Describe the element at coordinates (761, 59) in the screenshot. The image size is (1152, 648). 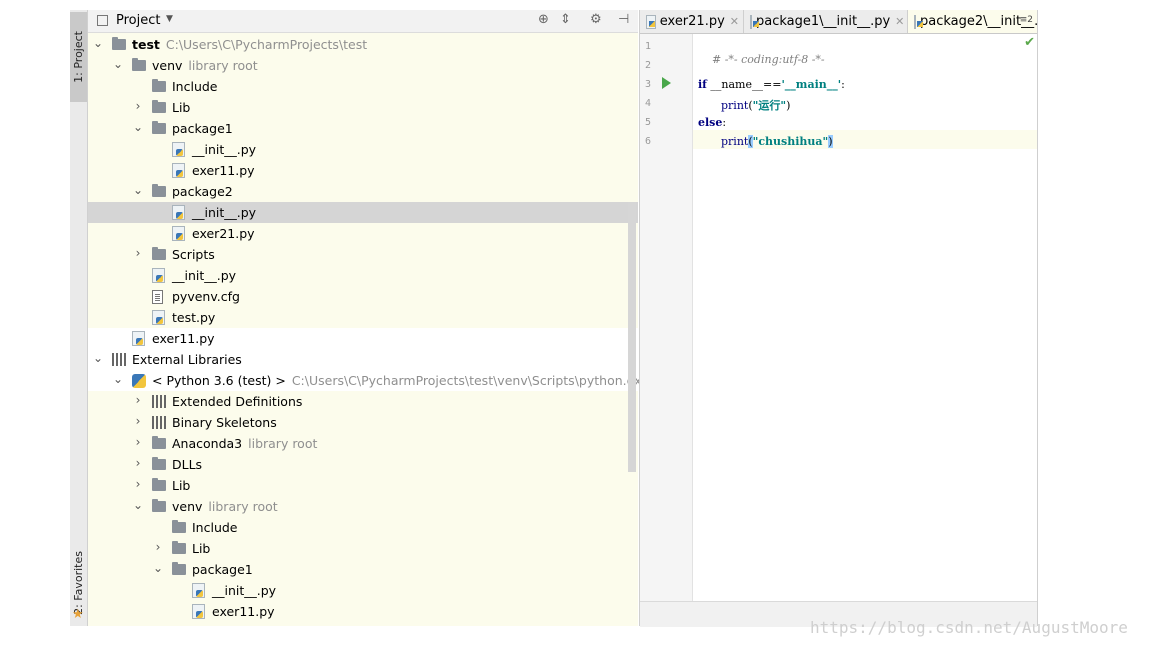
I see `code-line-1: # -*- coding:utf-8 -*-` at that location.